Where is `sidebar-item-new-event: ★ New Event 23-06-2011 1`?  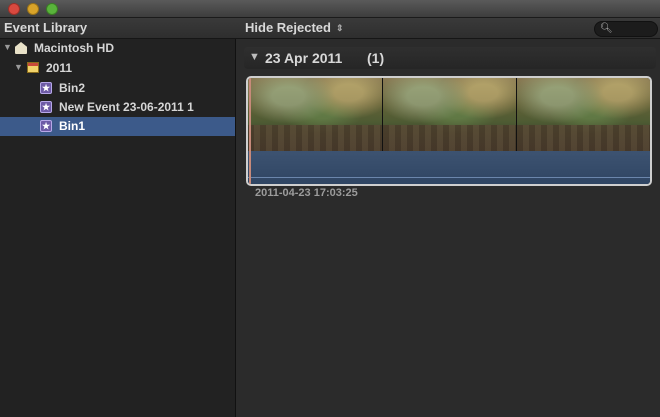
sidebar-item-new-event: ★ New Event 23-06-2011 1 is located at coordinates (117, 107).